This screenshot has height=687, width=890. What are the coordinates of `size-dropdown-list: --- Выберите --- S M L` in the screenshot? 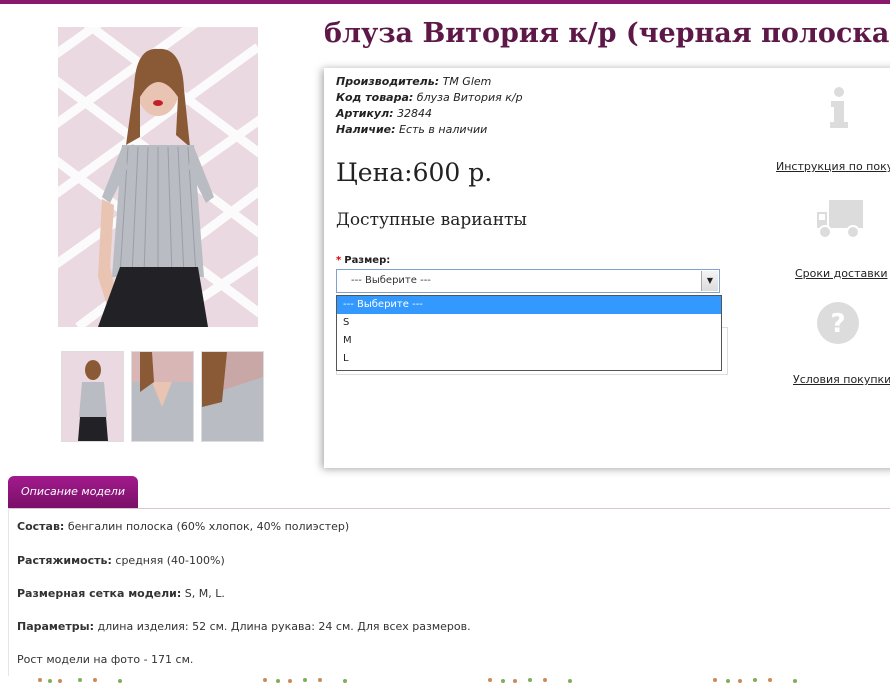 It's located at (529, 333).